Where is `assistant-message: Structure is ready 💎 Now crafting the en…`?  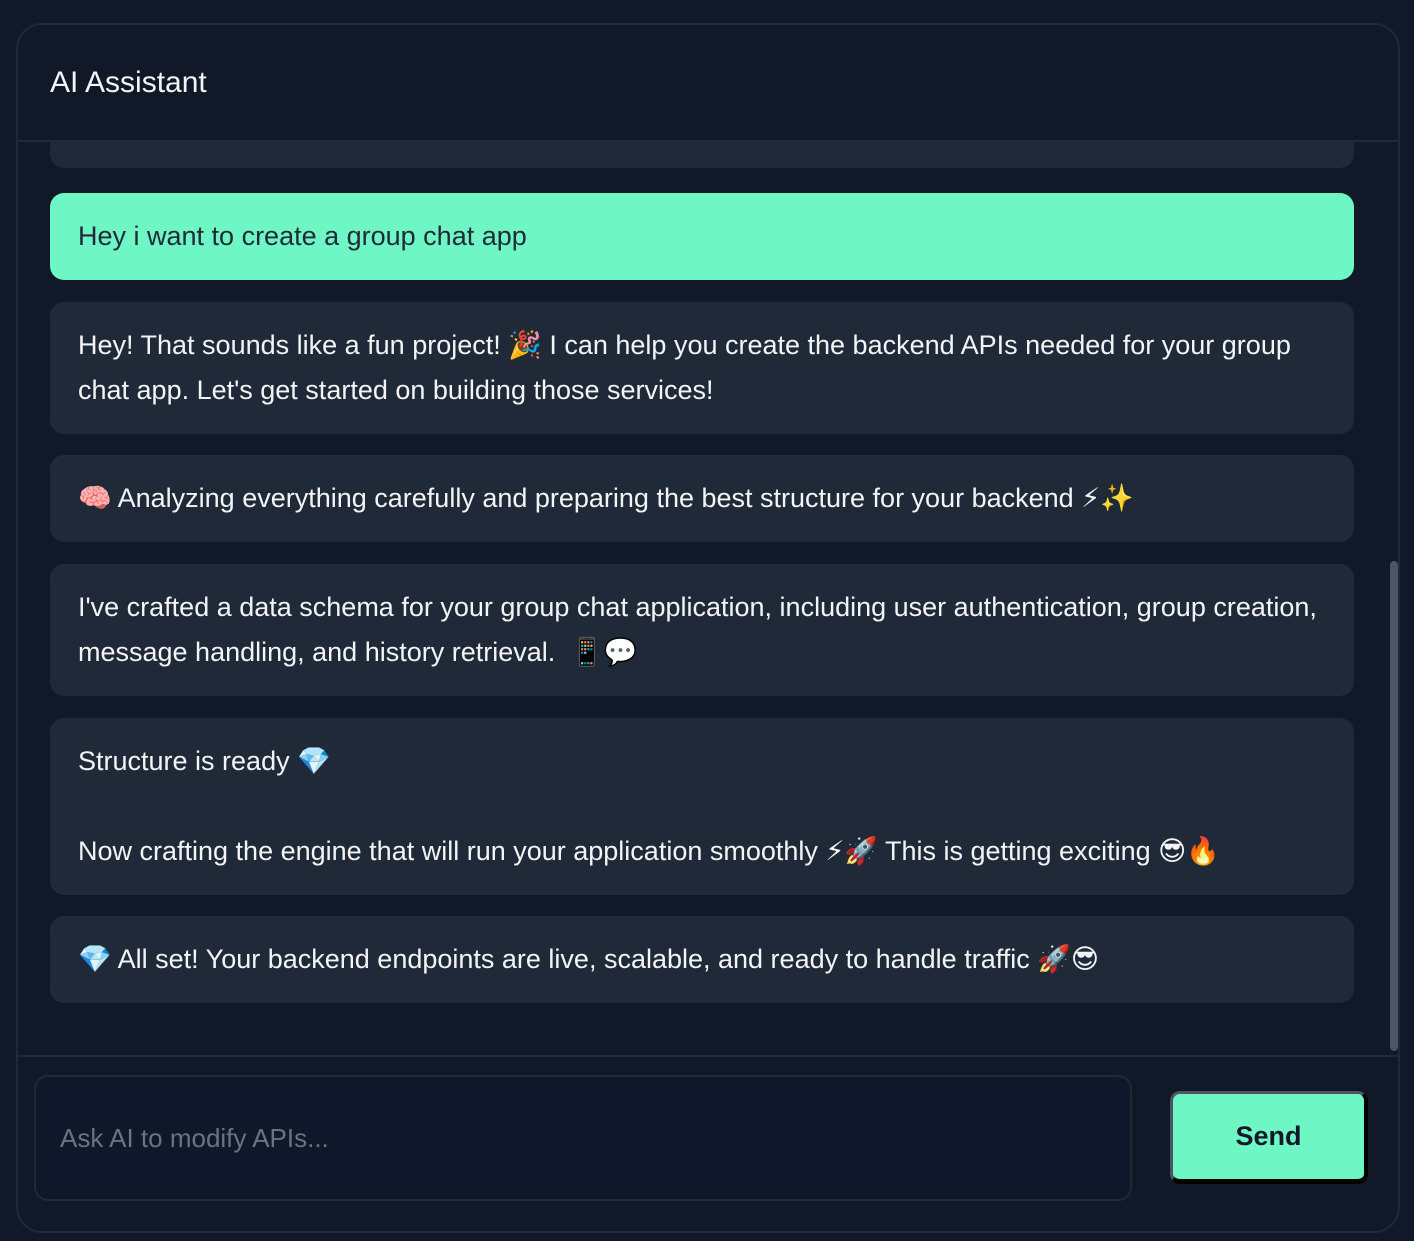 assistant-message: Structure is ready 💎 Now crafting the en… is located at coordinates (702, 806).